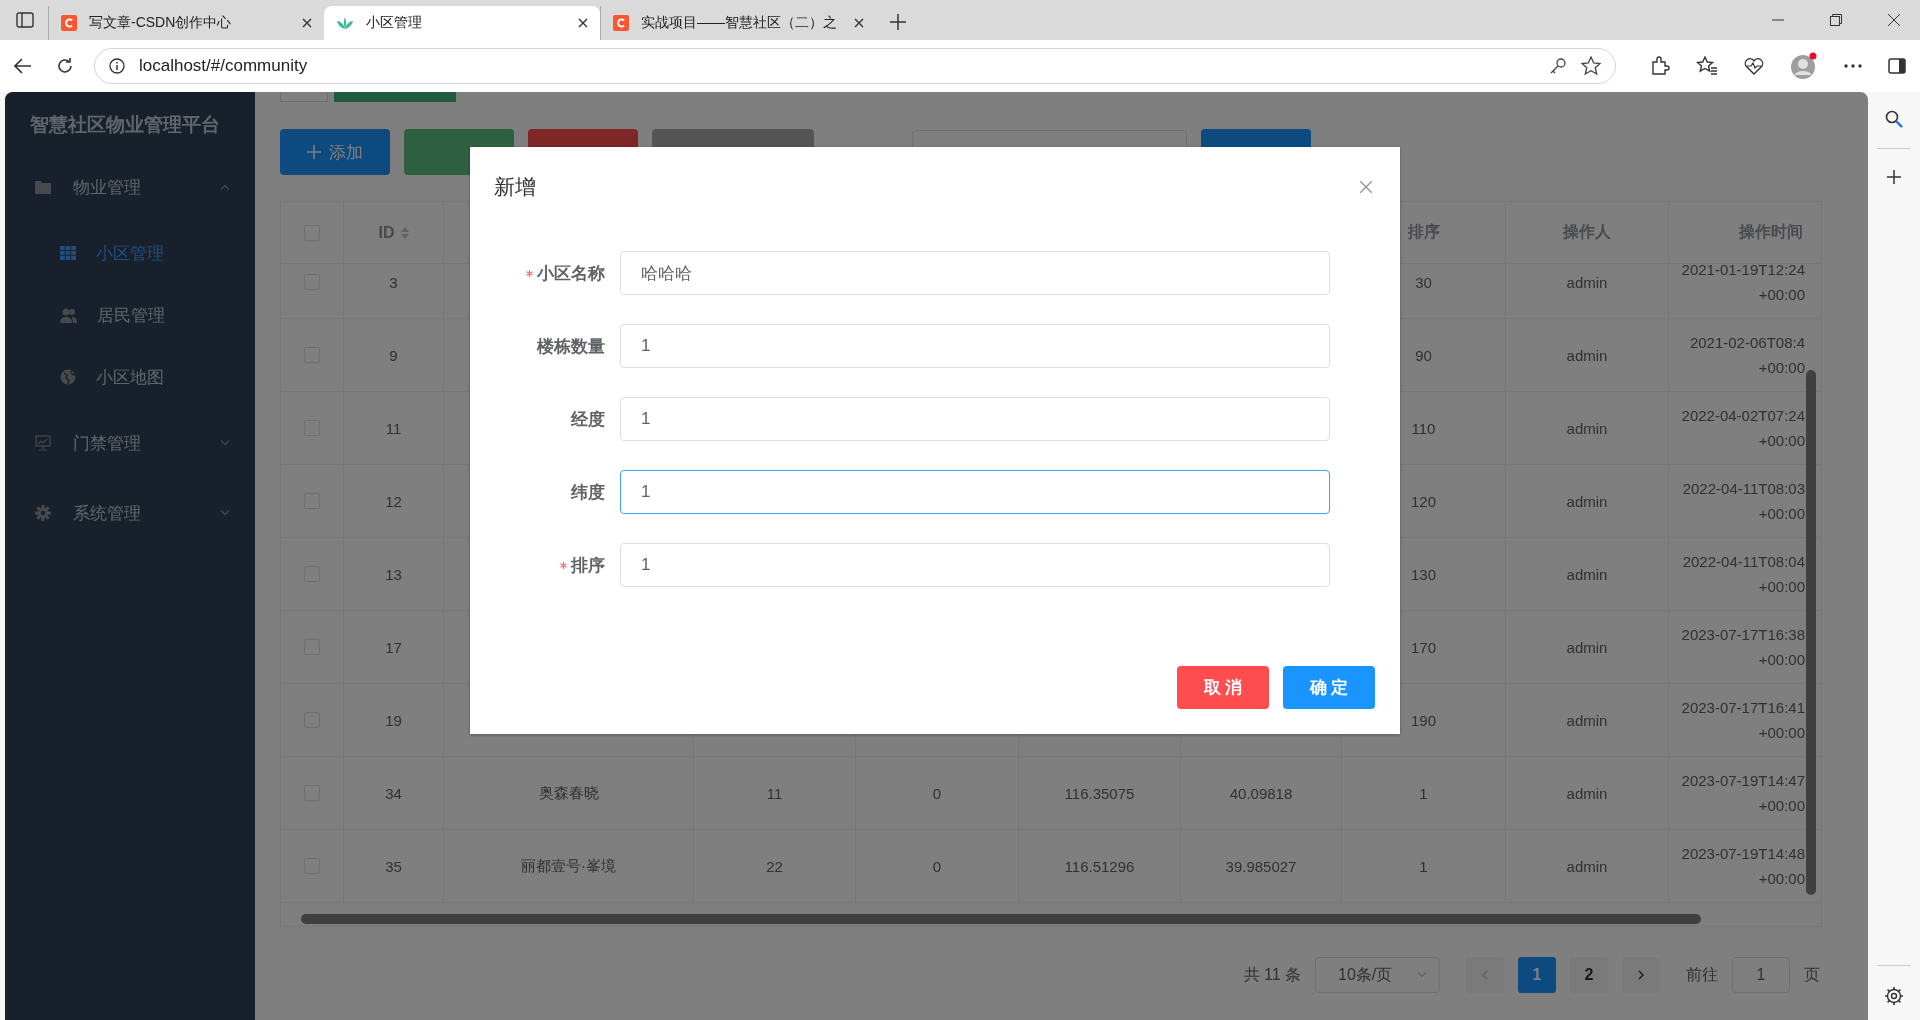 This screenshot has height=1020, width=1920. I want to click on star-icon, so click(1591, 66).